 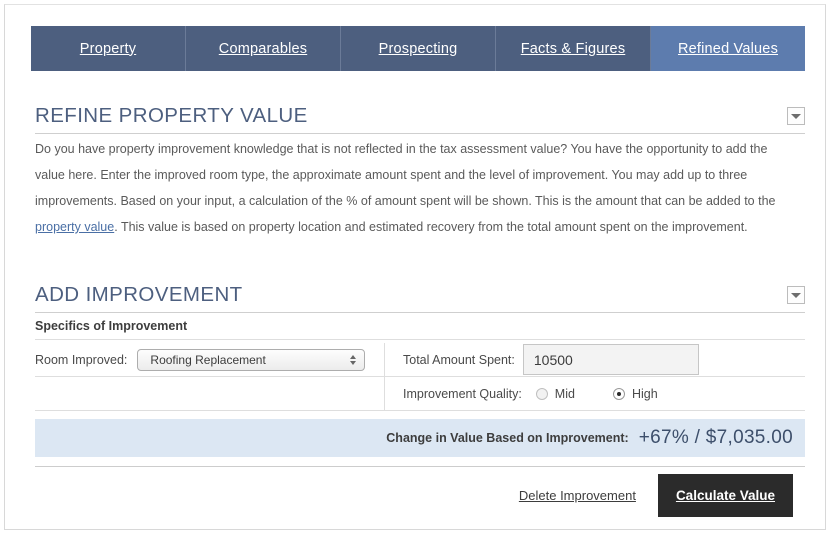 What do you see at coordinates (251, 359) in the screenshot?
I see `room-improved-select: Roofing Replacement` at bounding box center [251, 359].